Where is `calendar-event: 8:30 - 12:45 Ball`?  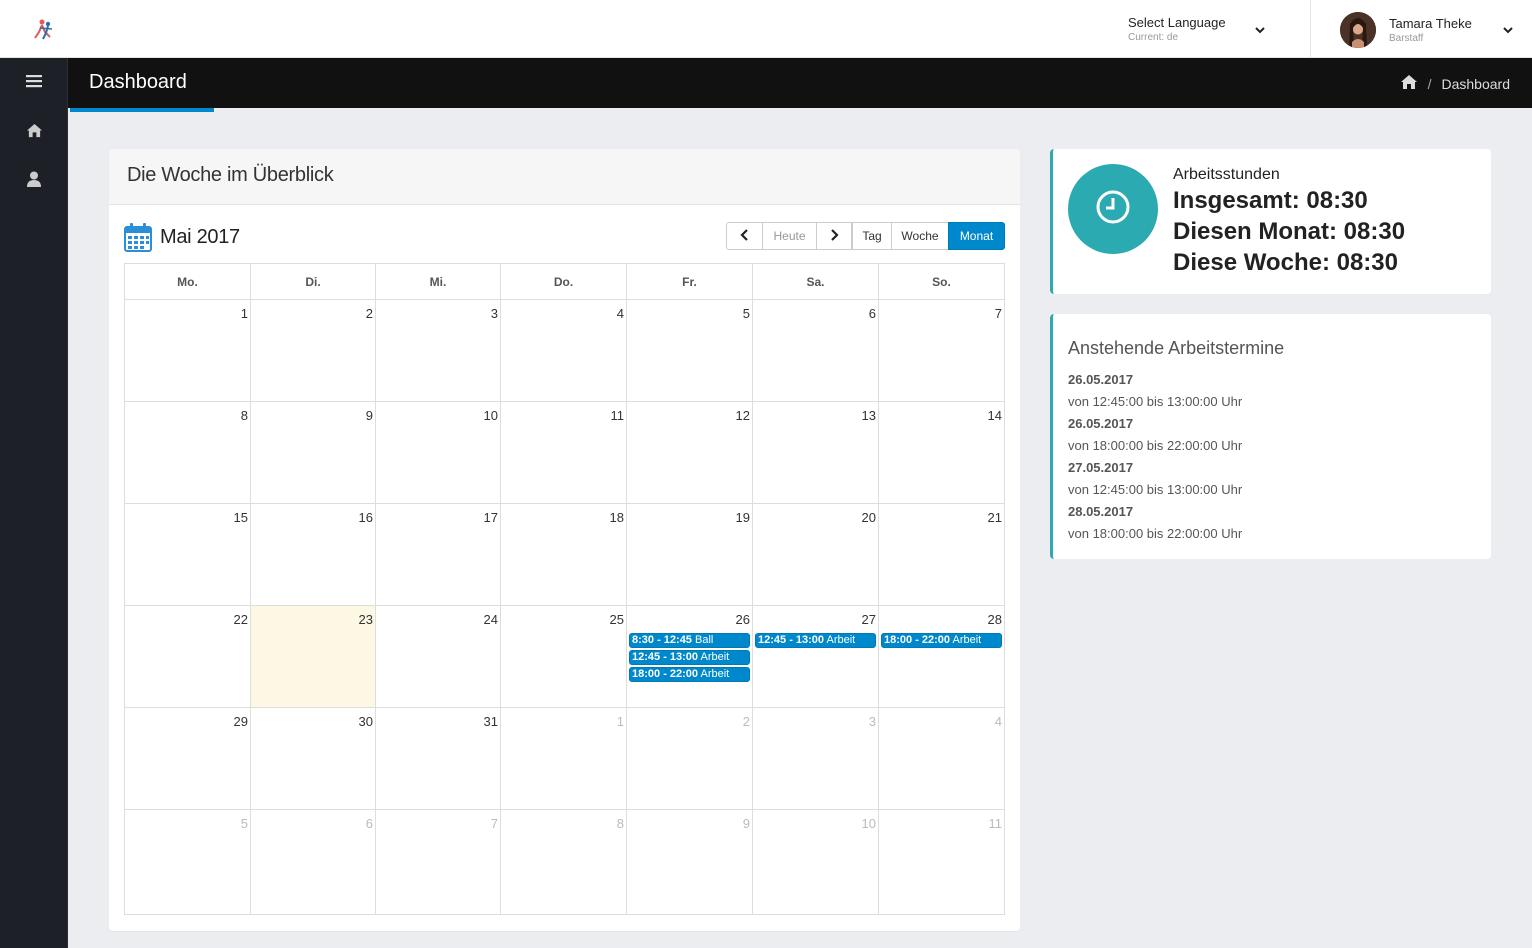
calendar-event: 8:30 - 12:45 Ball is located at coordinates (689, 640).